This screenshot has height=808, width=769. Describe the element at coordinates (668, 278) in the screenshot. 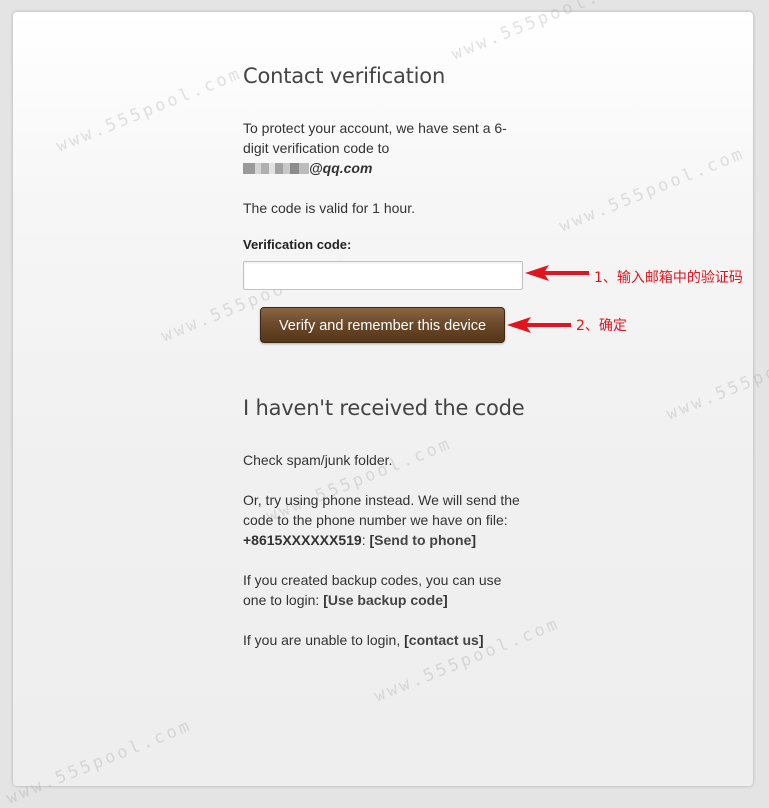

I see `annotation-step1: 1、输入邮箱中的验证码` at that location.